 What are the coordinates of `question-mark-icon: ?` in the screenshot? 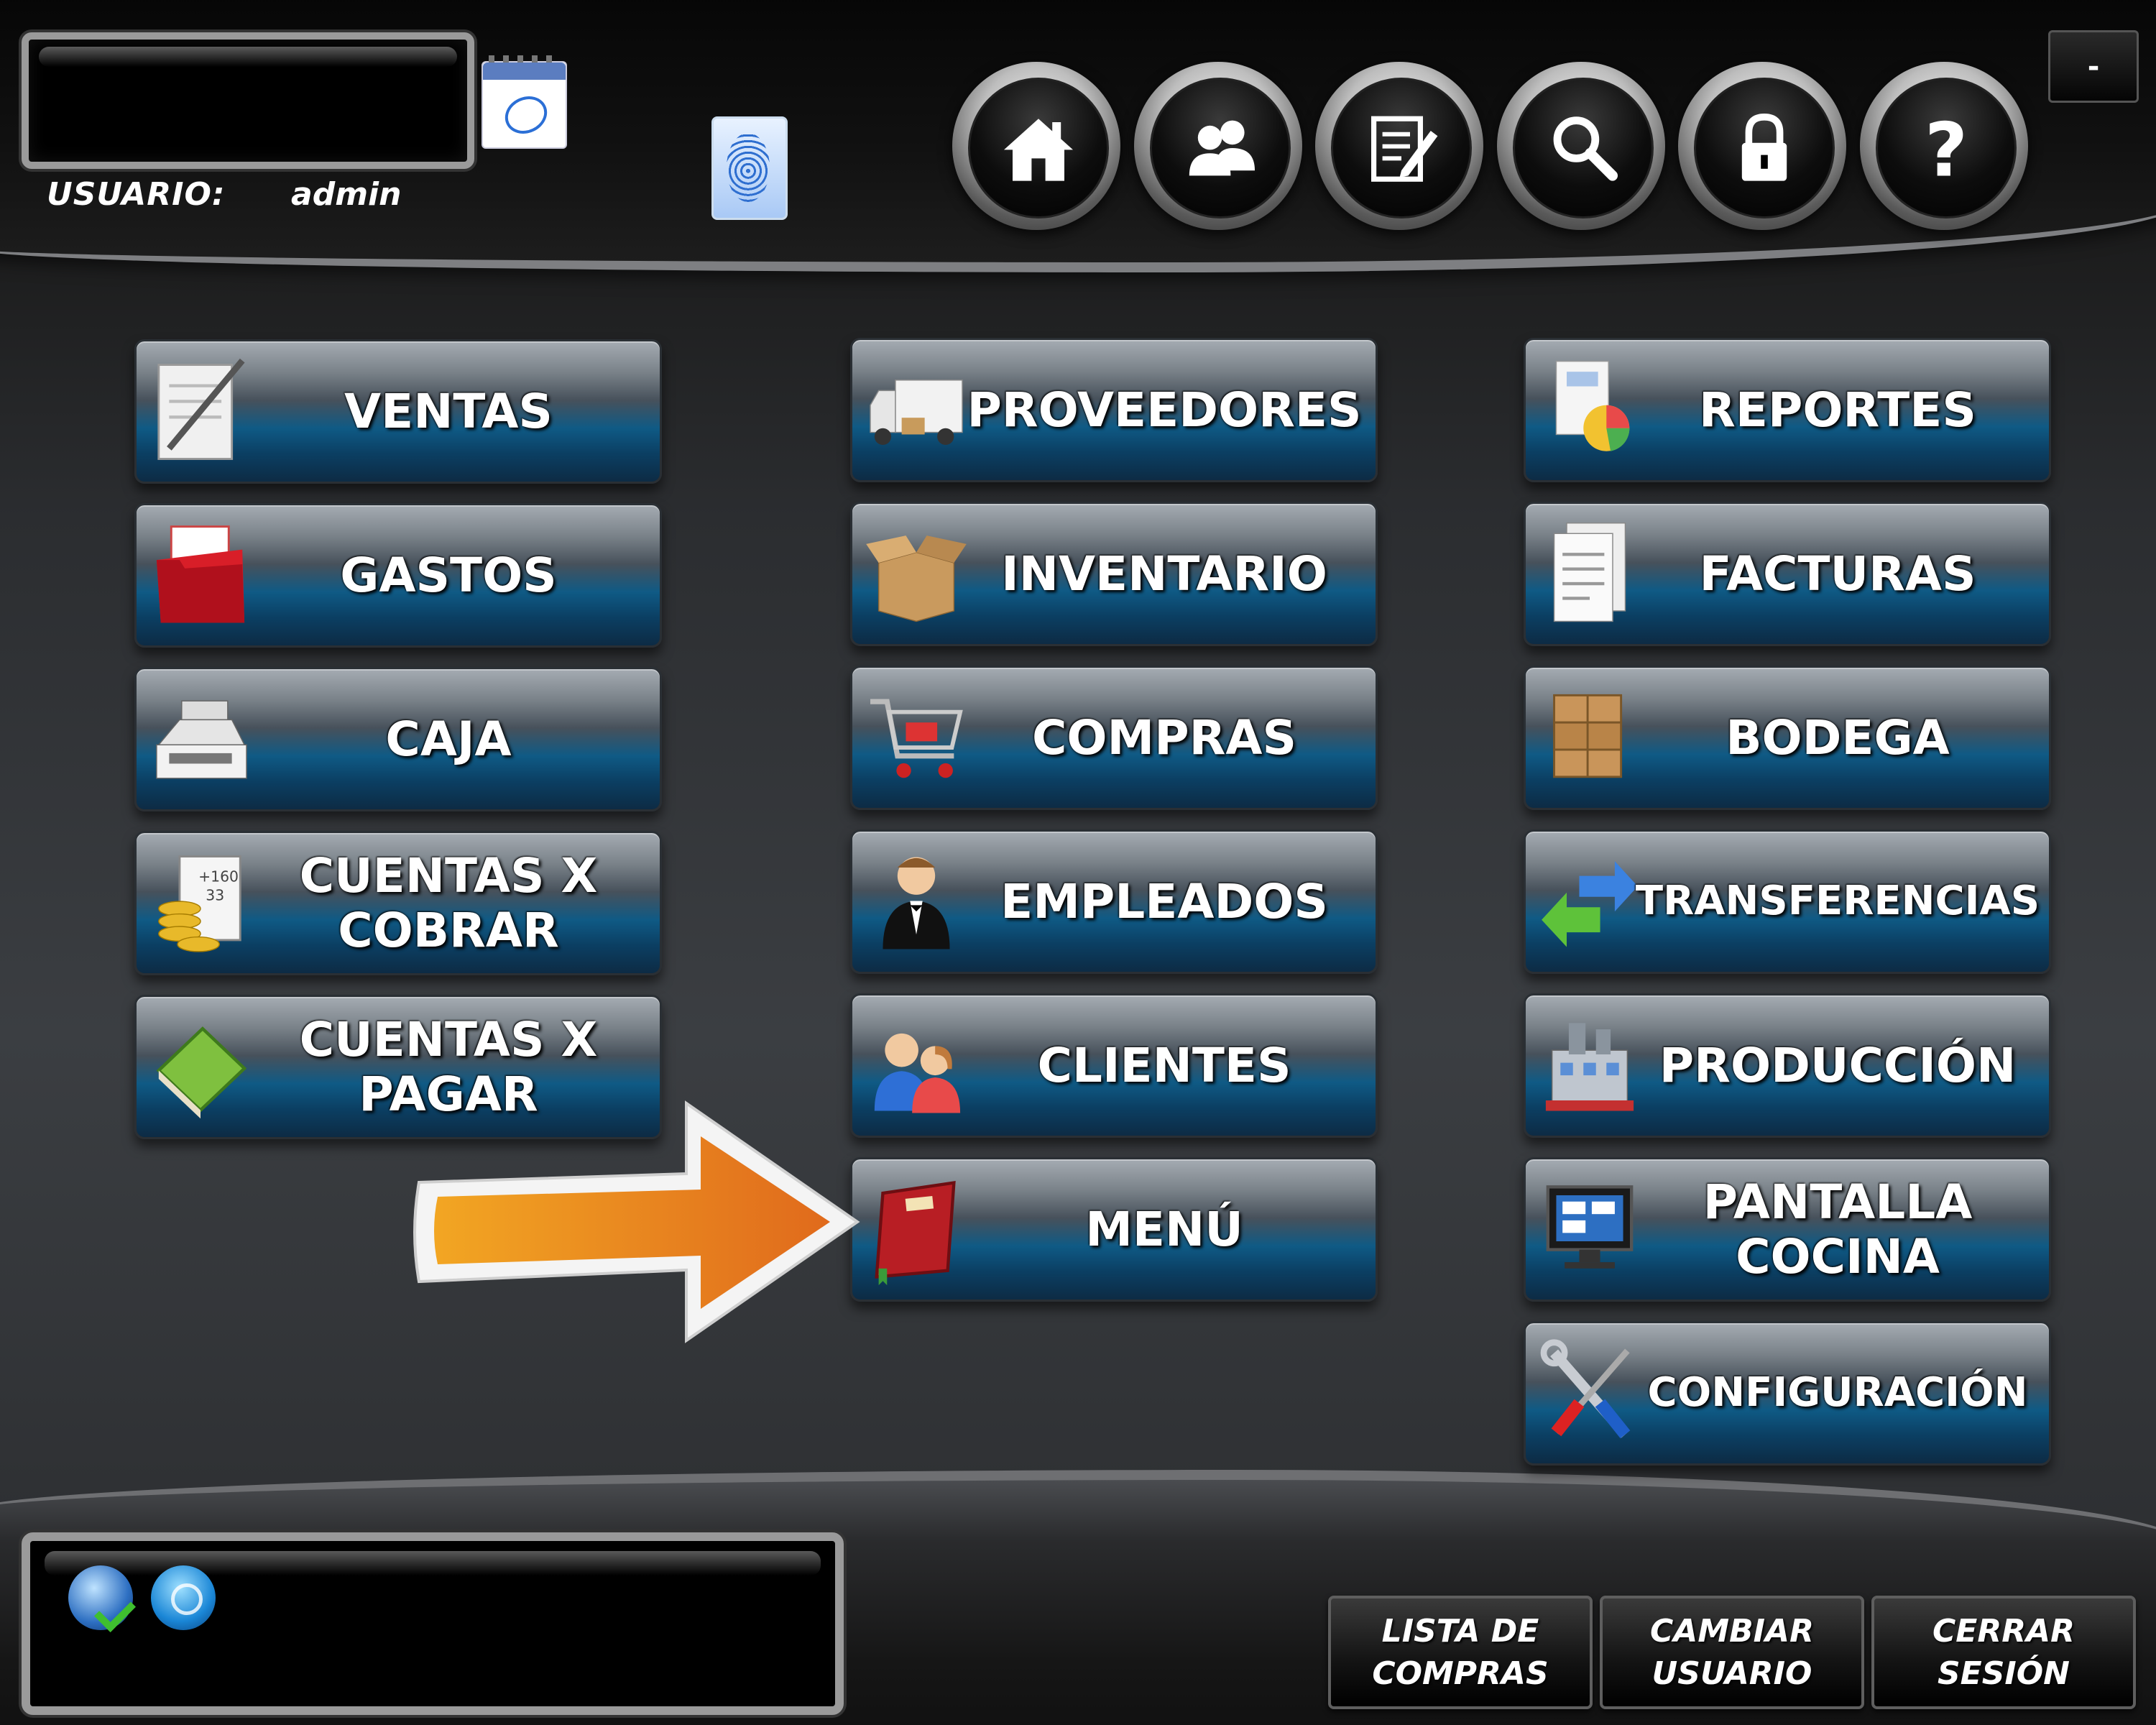 It's located at (1946, 149).